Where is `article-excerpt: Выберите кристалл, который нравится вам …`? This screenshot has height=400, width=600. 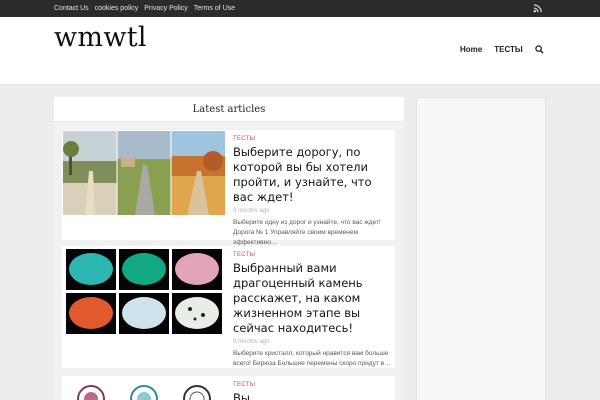
article-excerpt: Выберите кристалл, который нравится вам … is located at coordinates (312, 358).